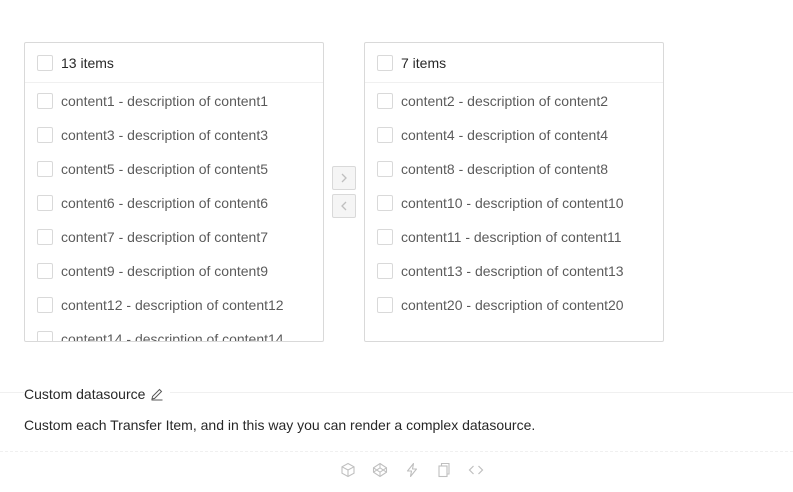 The width and height of the screenshot is (793, 492). I want to click on code-icon, so click(476, 470).